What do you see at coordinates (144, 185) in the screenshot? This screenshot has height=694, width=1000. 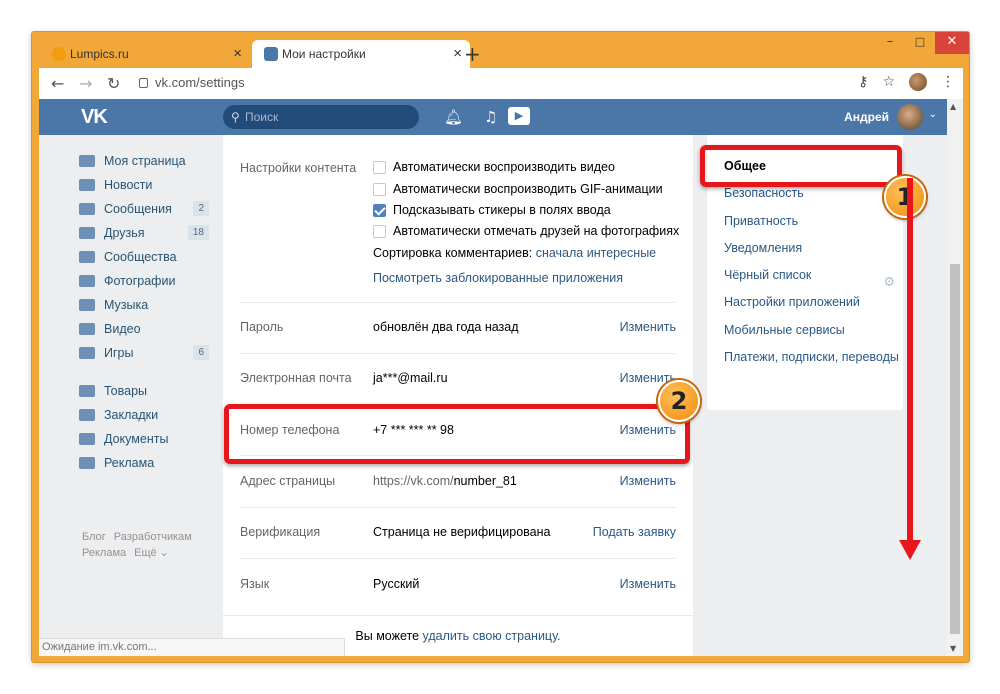 I see `left-menu-item: Новости` at bounding box center [144, 185].